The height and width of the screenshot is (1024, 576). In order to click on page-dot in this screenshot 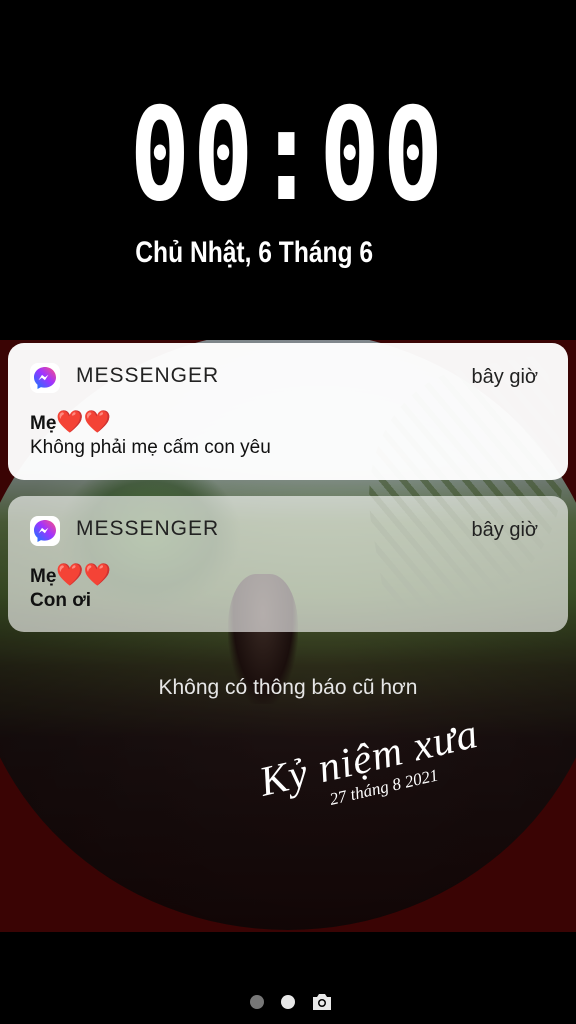, I will do `click(257, 1002)`.